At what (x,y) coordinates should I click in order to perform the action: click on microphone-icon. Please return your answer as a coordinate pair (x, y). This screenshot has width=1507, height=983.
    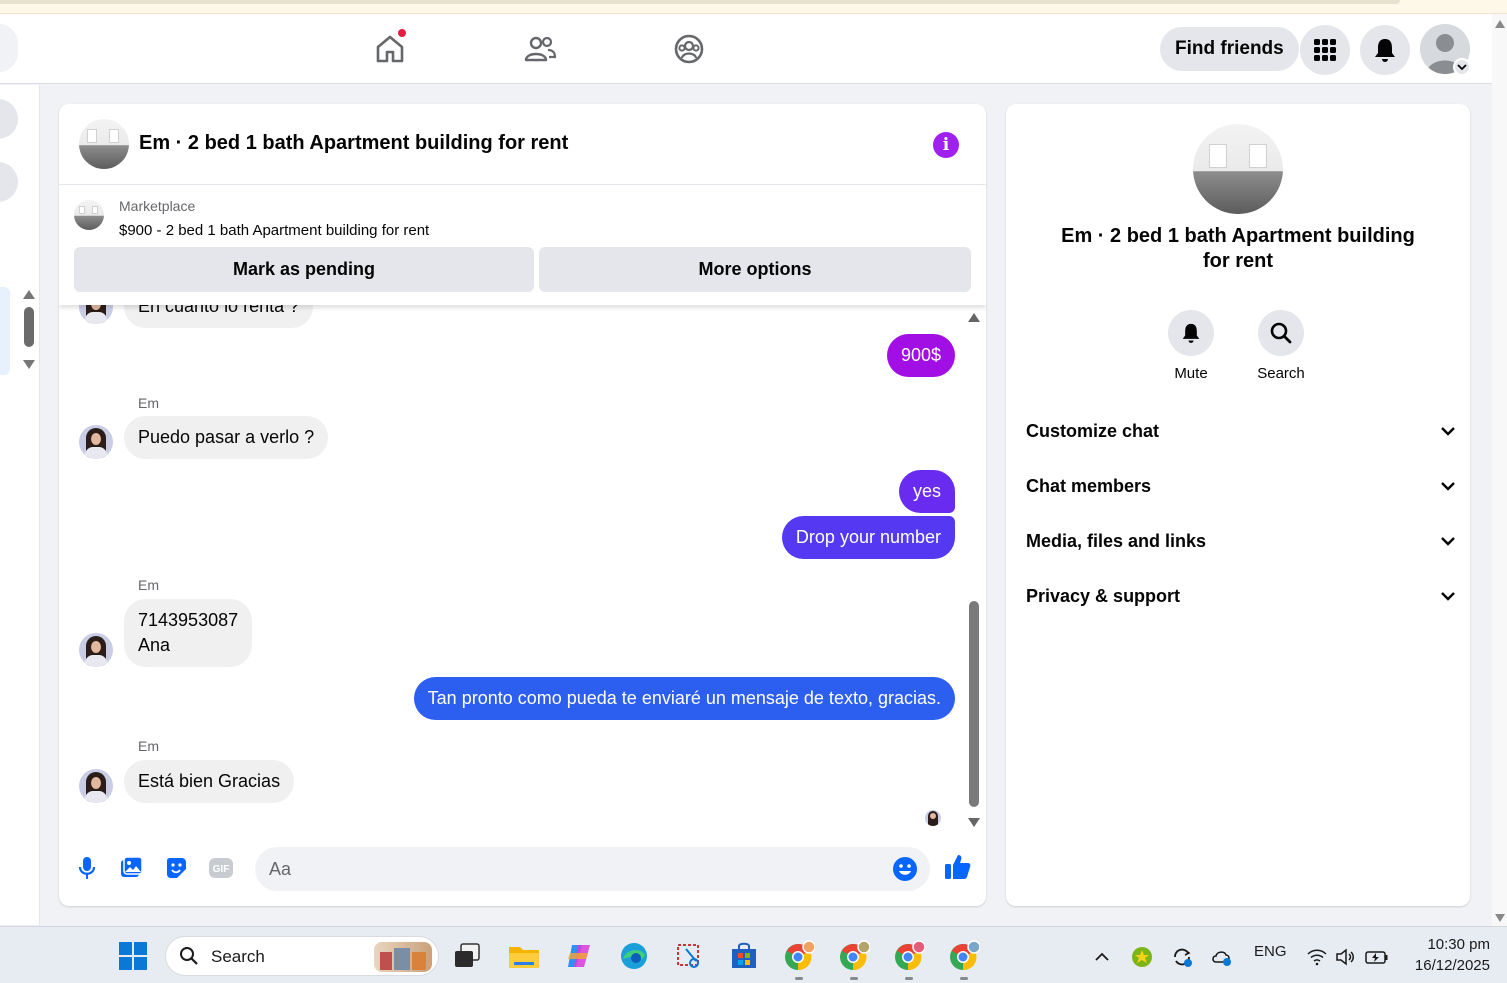
    Looking at the image, I should click on (87, 868).